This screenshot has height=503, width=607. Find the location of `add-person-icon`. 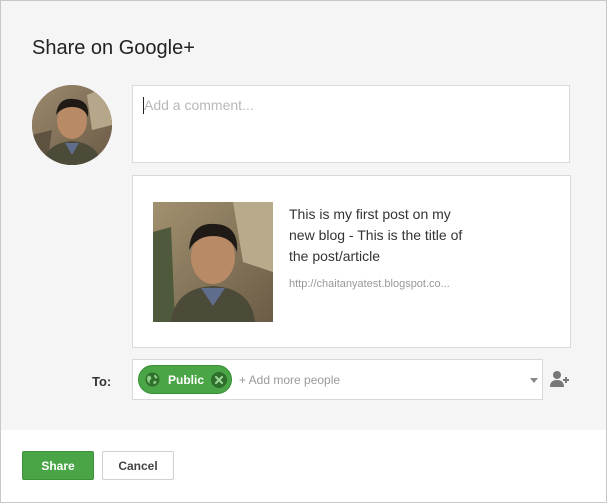

add-person-icon is located at coordinates (560, 379).